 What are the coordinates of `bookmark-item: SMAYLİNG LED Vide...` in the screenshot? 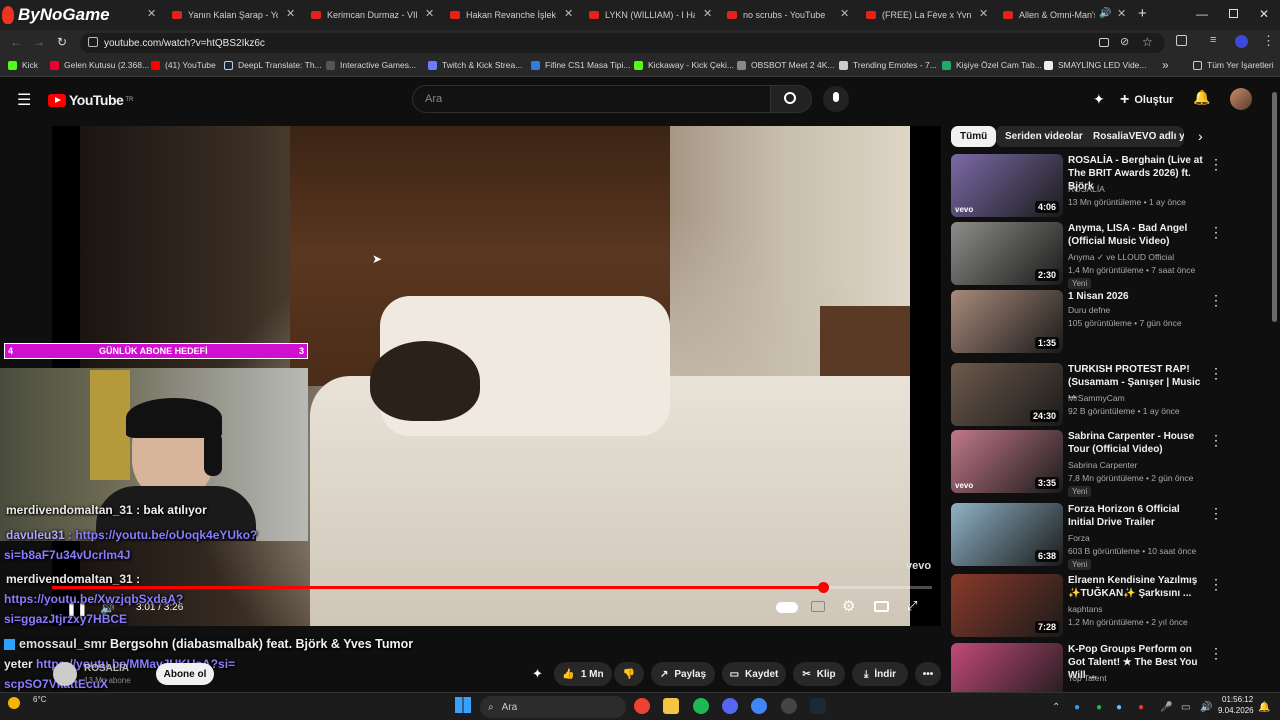 It's located at (1095, 65).